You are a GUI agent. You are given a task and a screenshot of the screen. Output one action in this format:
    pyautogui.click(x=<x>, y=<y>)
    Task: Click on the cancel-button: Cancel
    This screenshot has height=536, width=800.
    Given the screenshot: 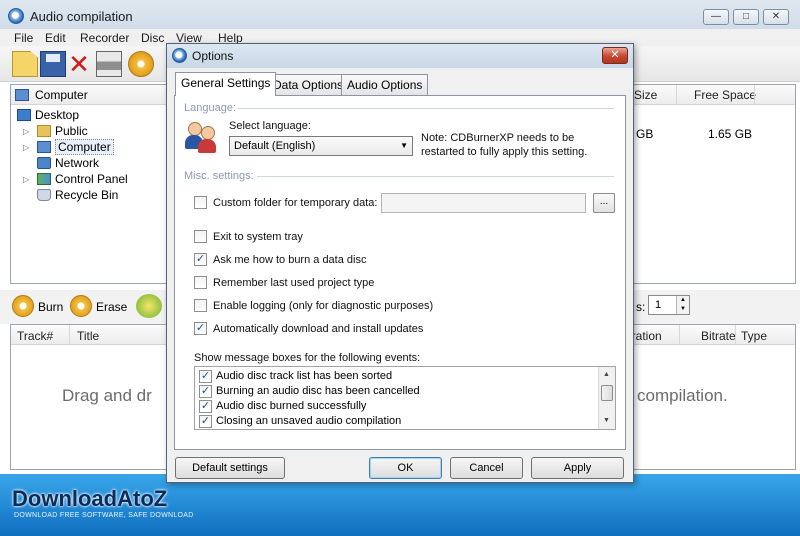 What is the action you would take?
    pyautogui.click(x=486, y=468)
    